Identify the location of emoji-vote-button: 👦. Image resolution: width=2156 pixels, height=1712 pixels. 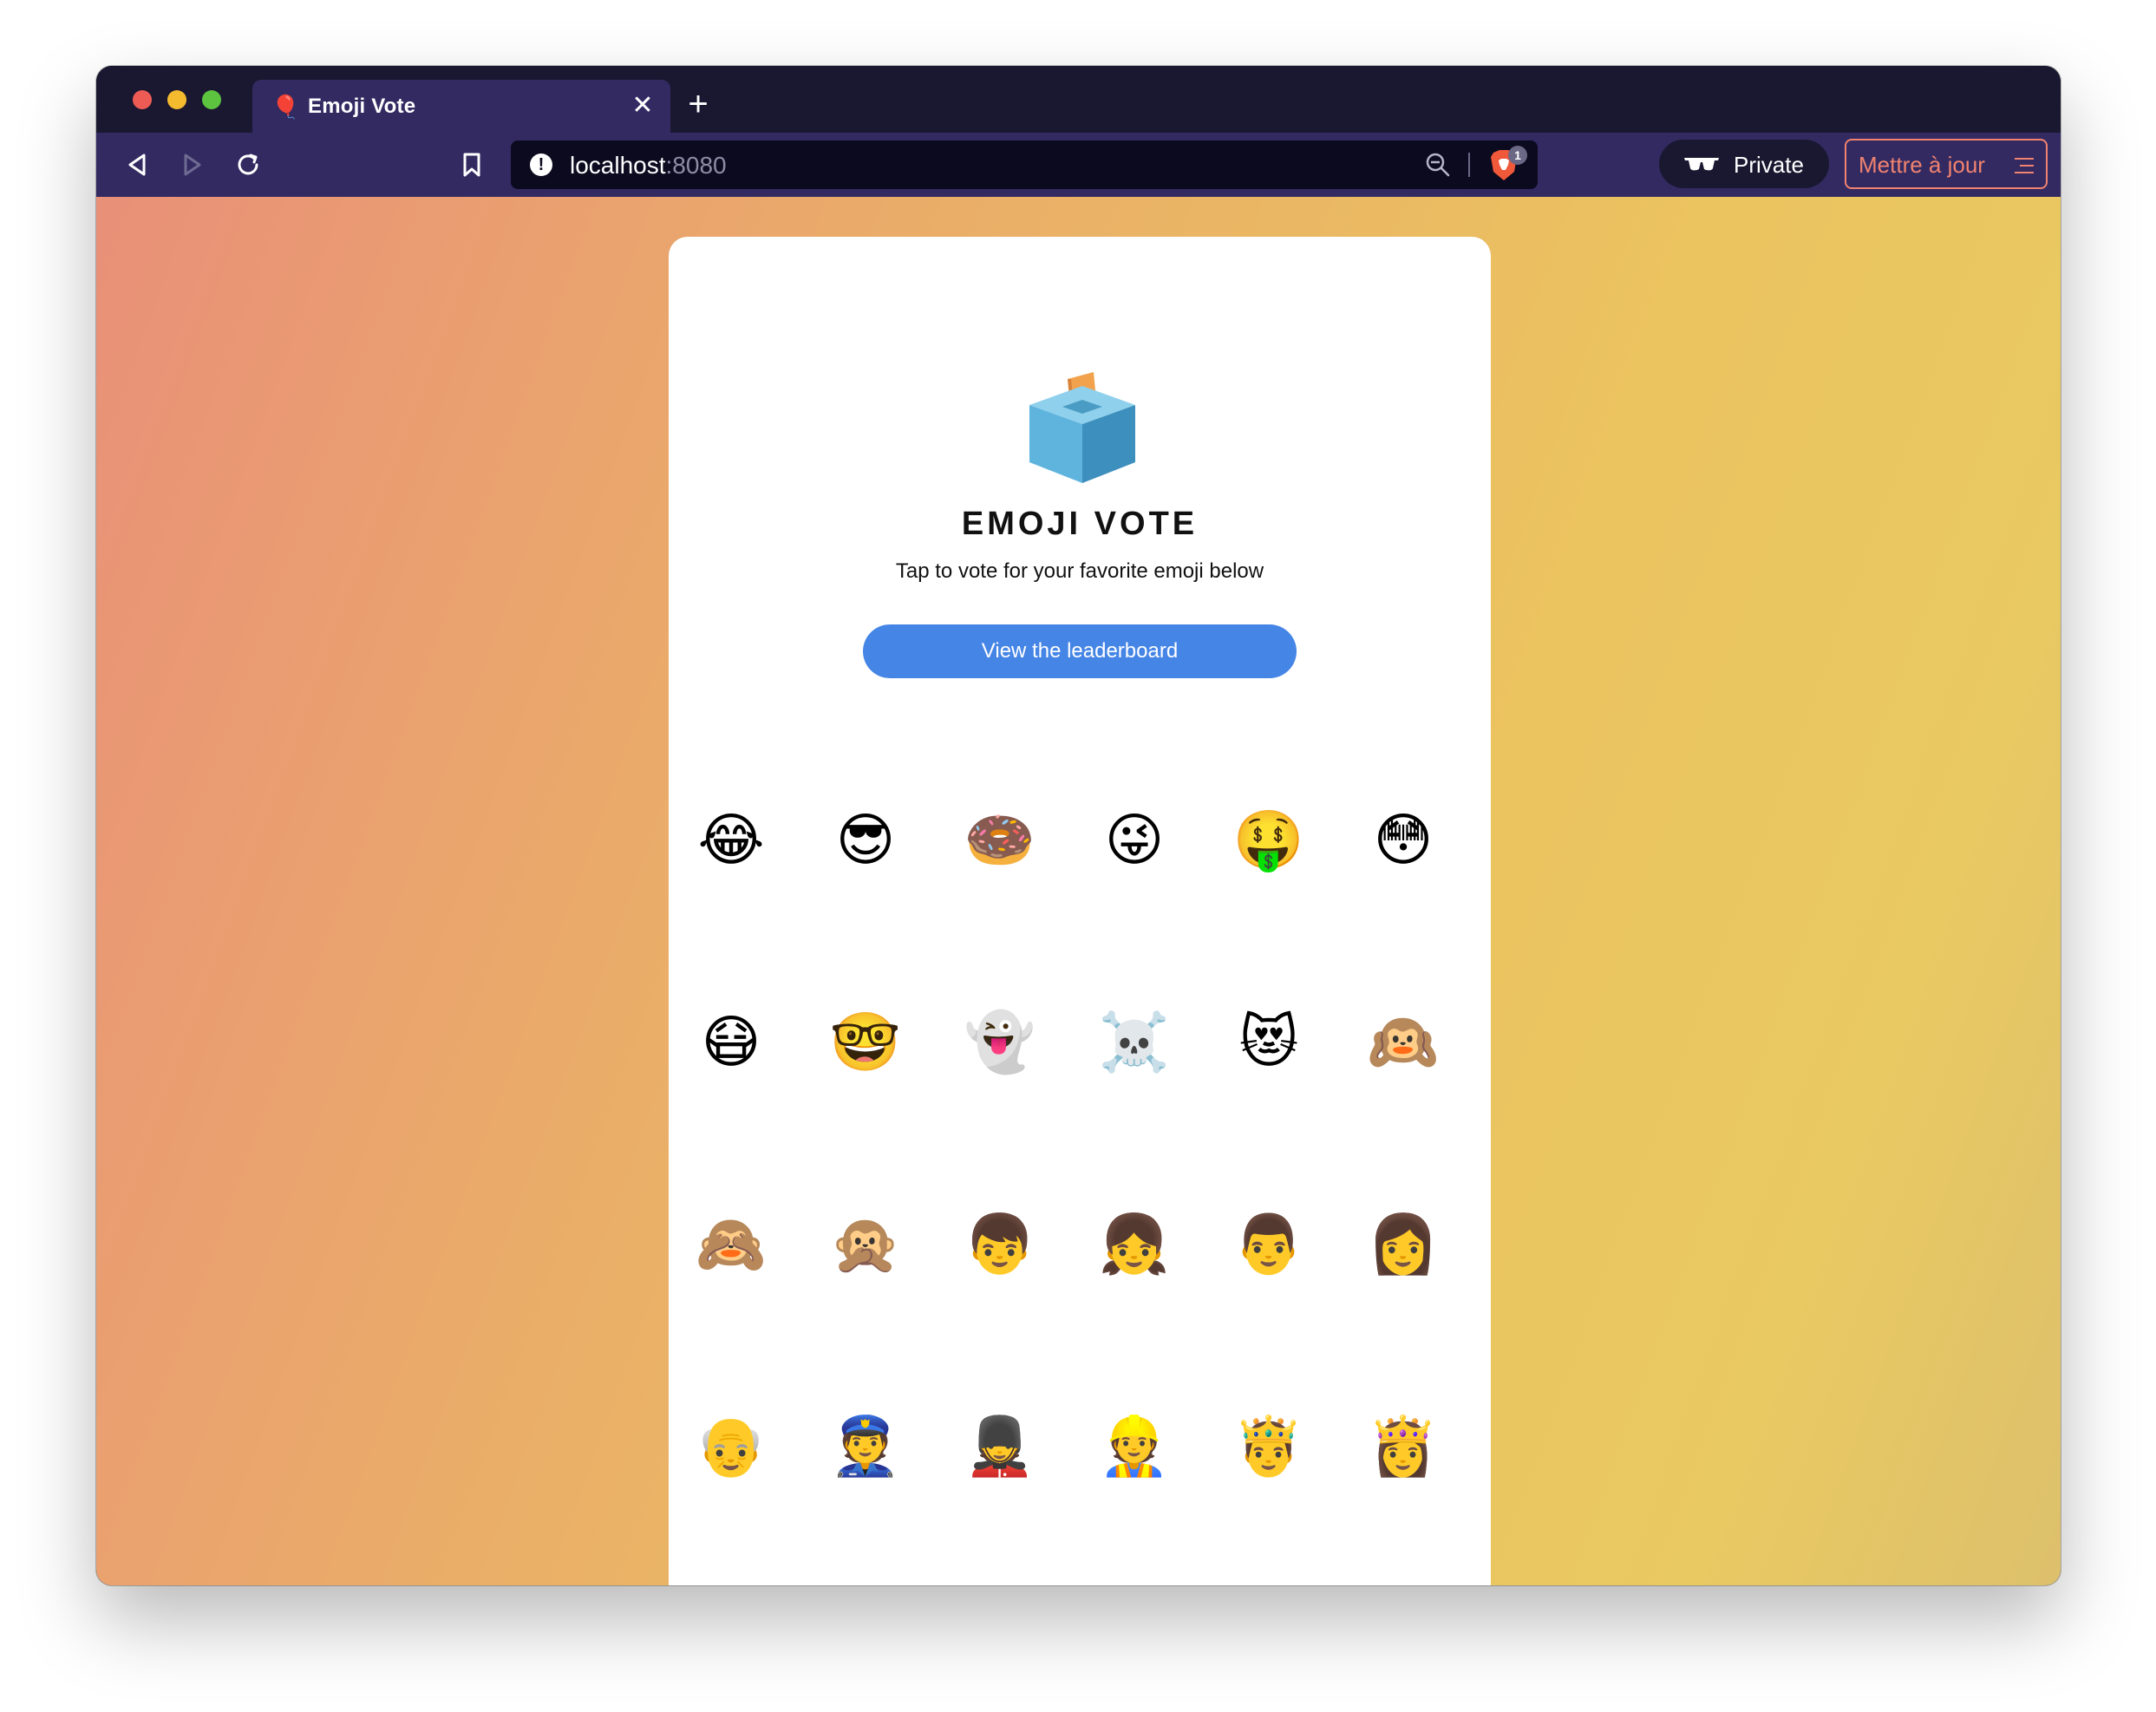
(1000, 1243).